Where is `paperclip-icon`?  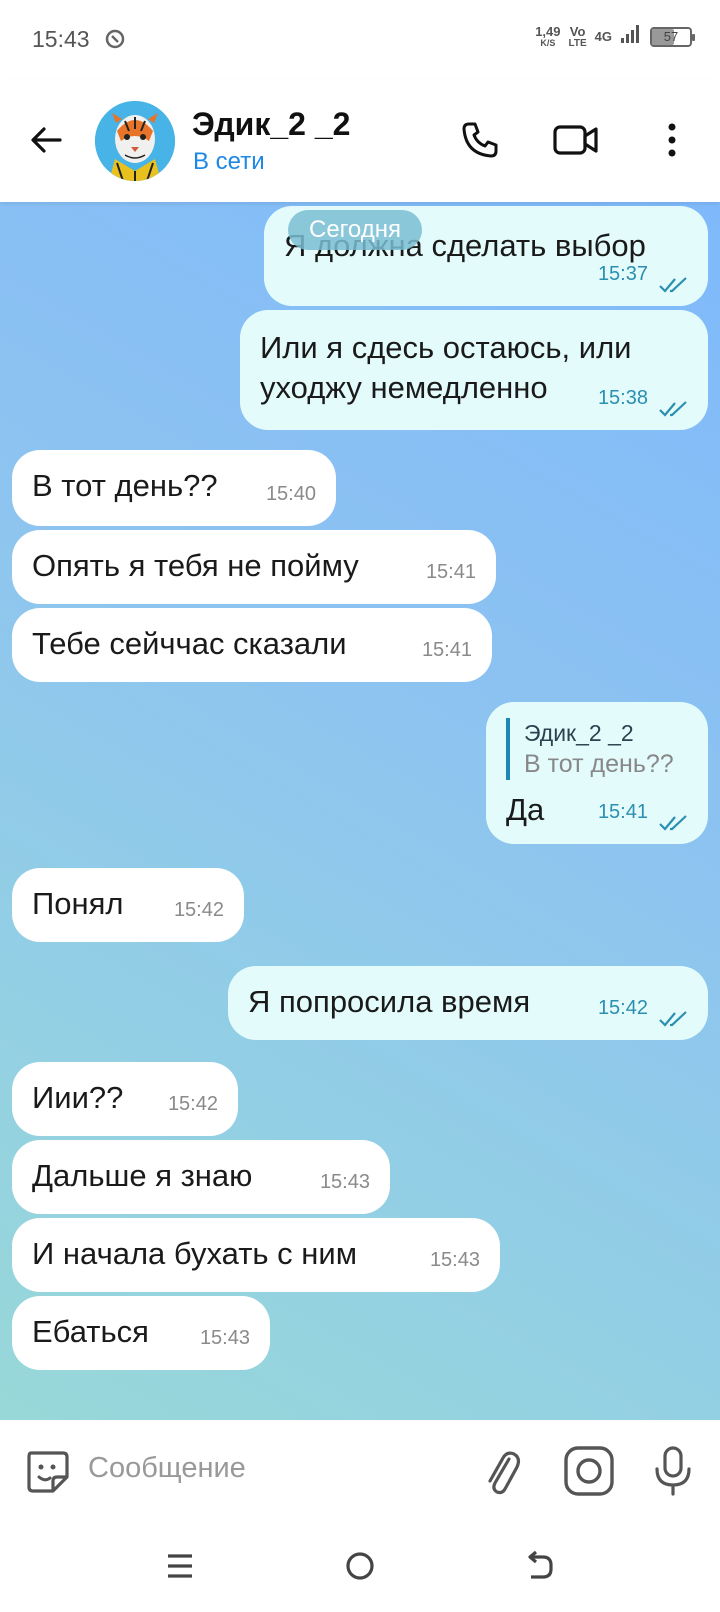
paperclip-icon is located at coordinates (504, 1473).